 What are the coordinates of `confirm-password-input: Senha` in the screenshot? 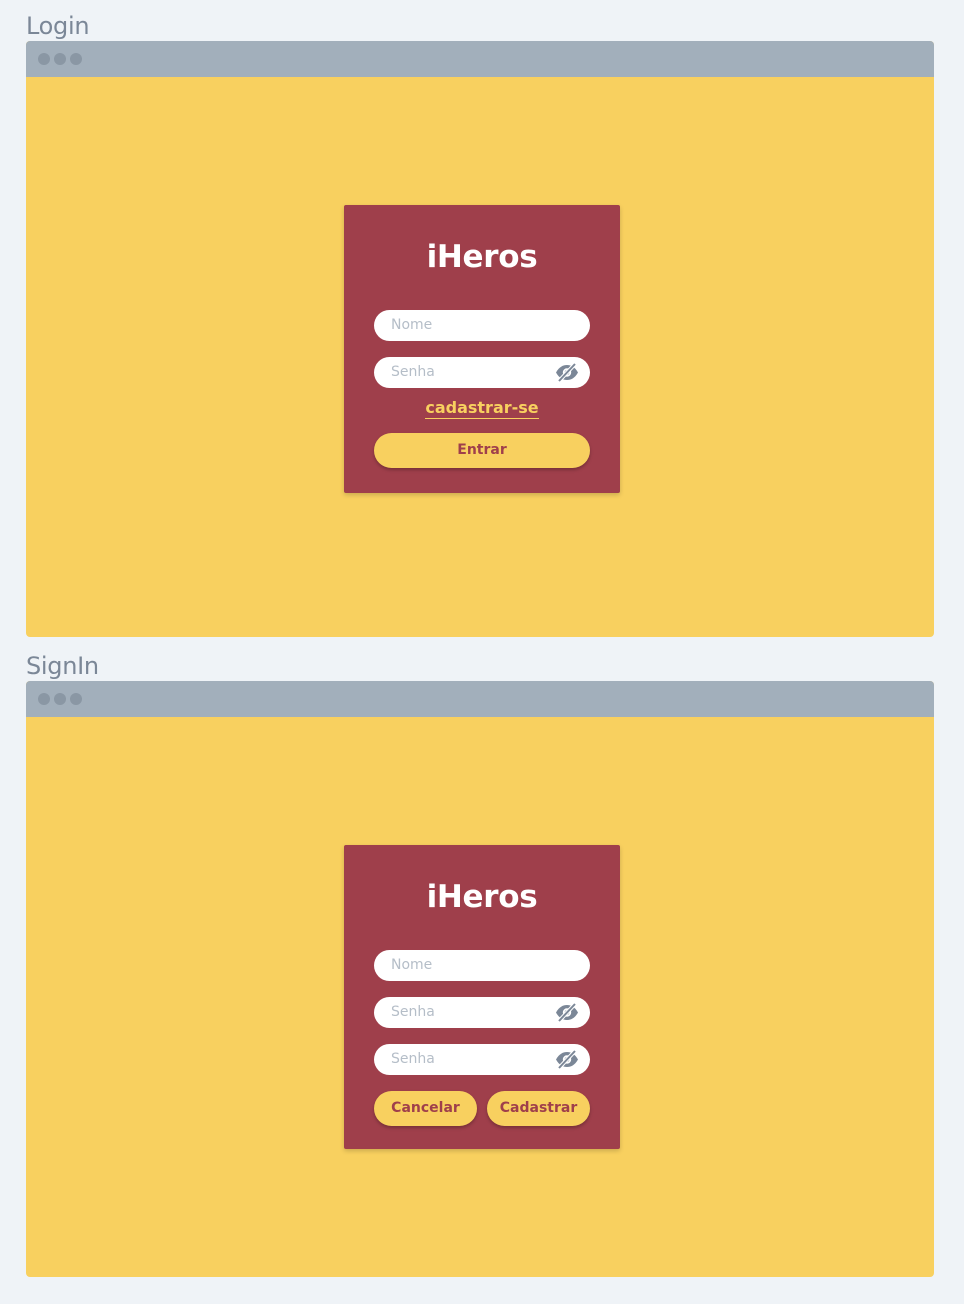 It's located at (482, 1059).